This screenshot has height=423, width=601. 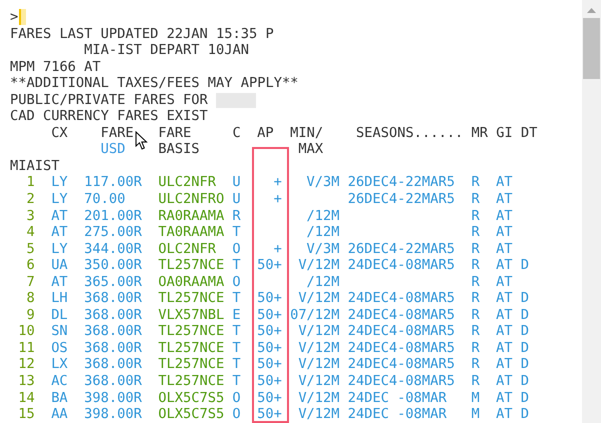 What do you see at coordinates (475, 398) in the screenshot?
I see `mr-code: M` at bounding box center [475, 398].